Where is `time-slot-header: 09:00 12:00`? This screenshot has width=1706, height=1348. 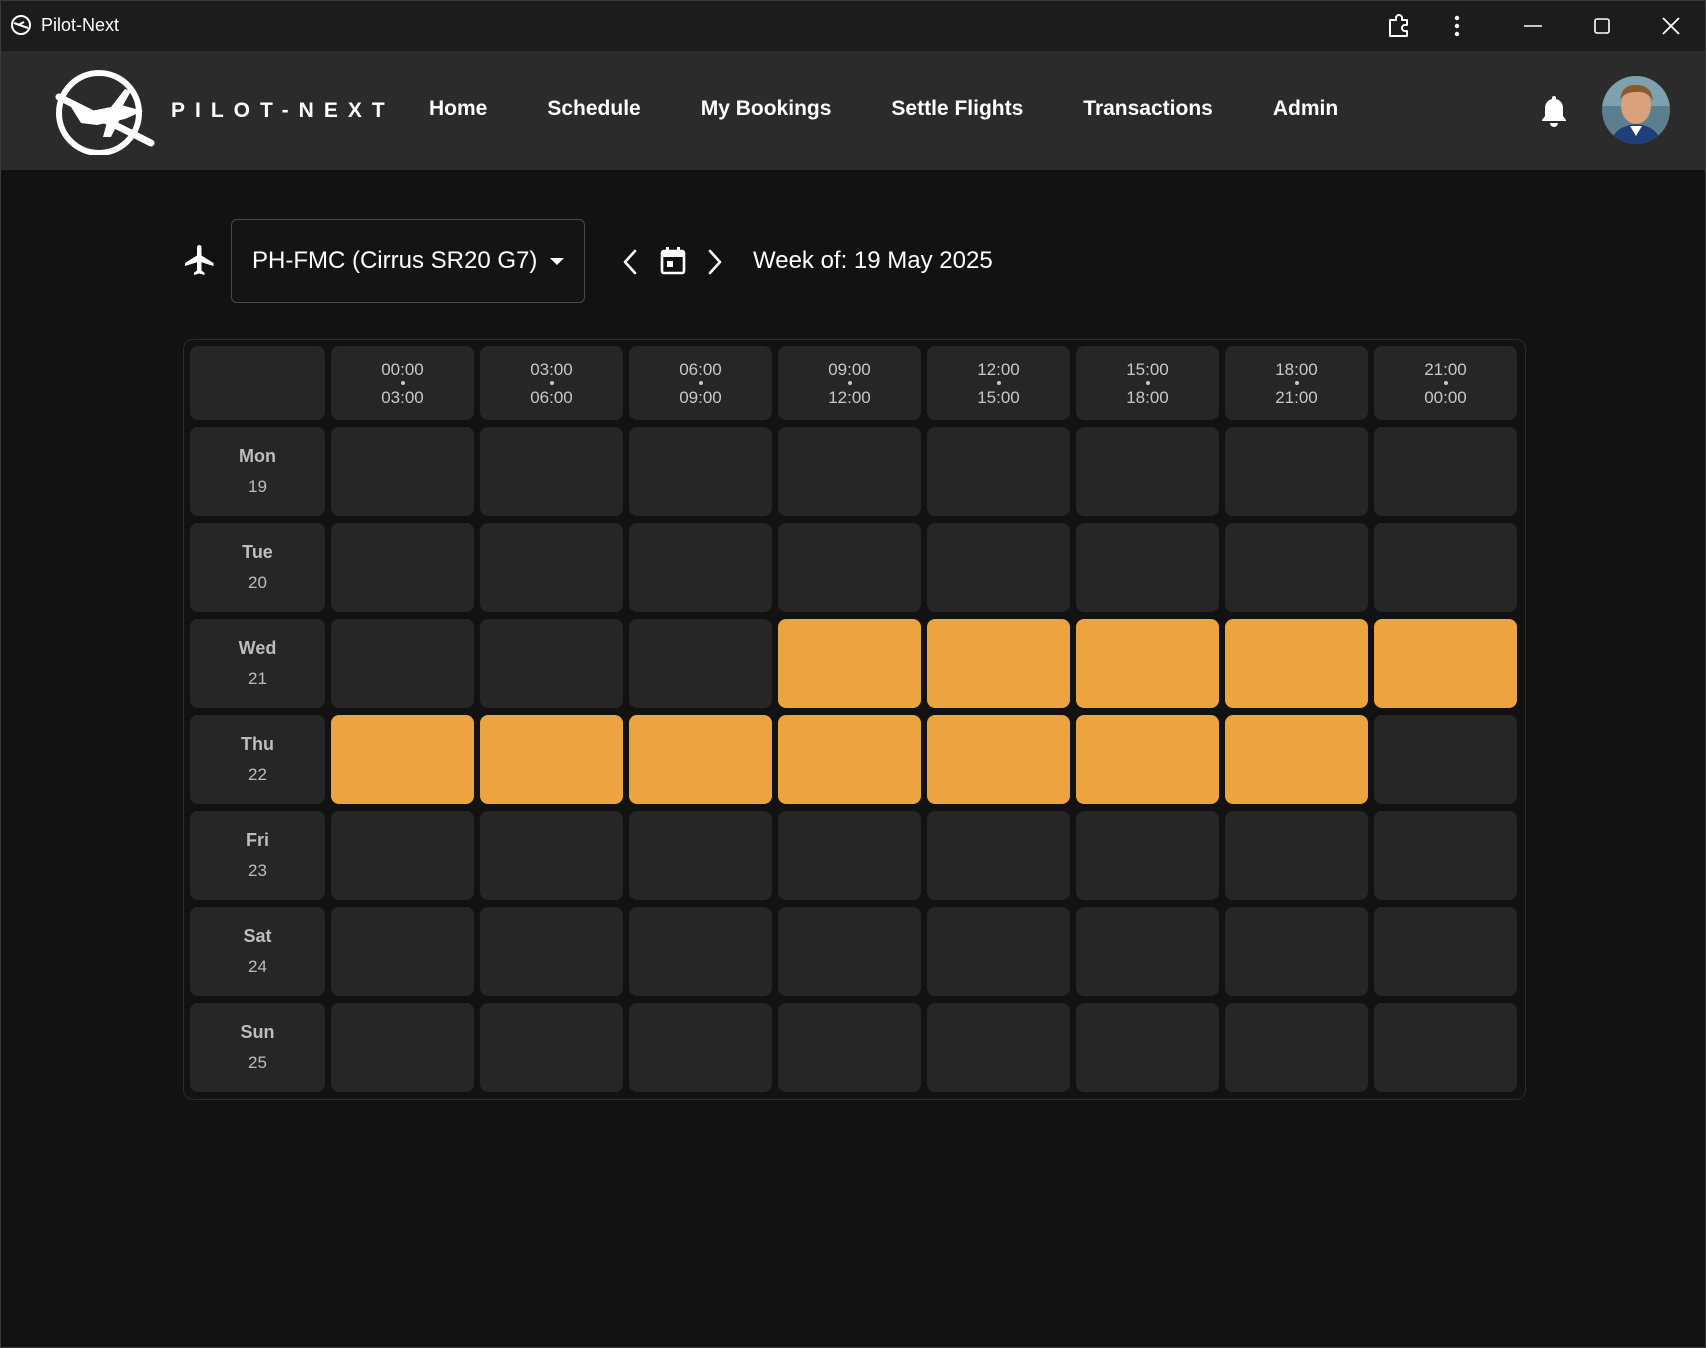
time-slot-header: 09:00 12:00 is located at coordinates (849, 383).